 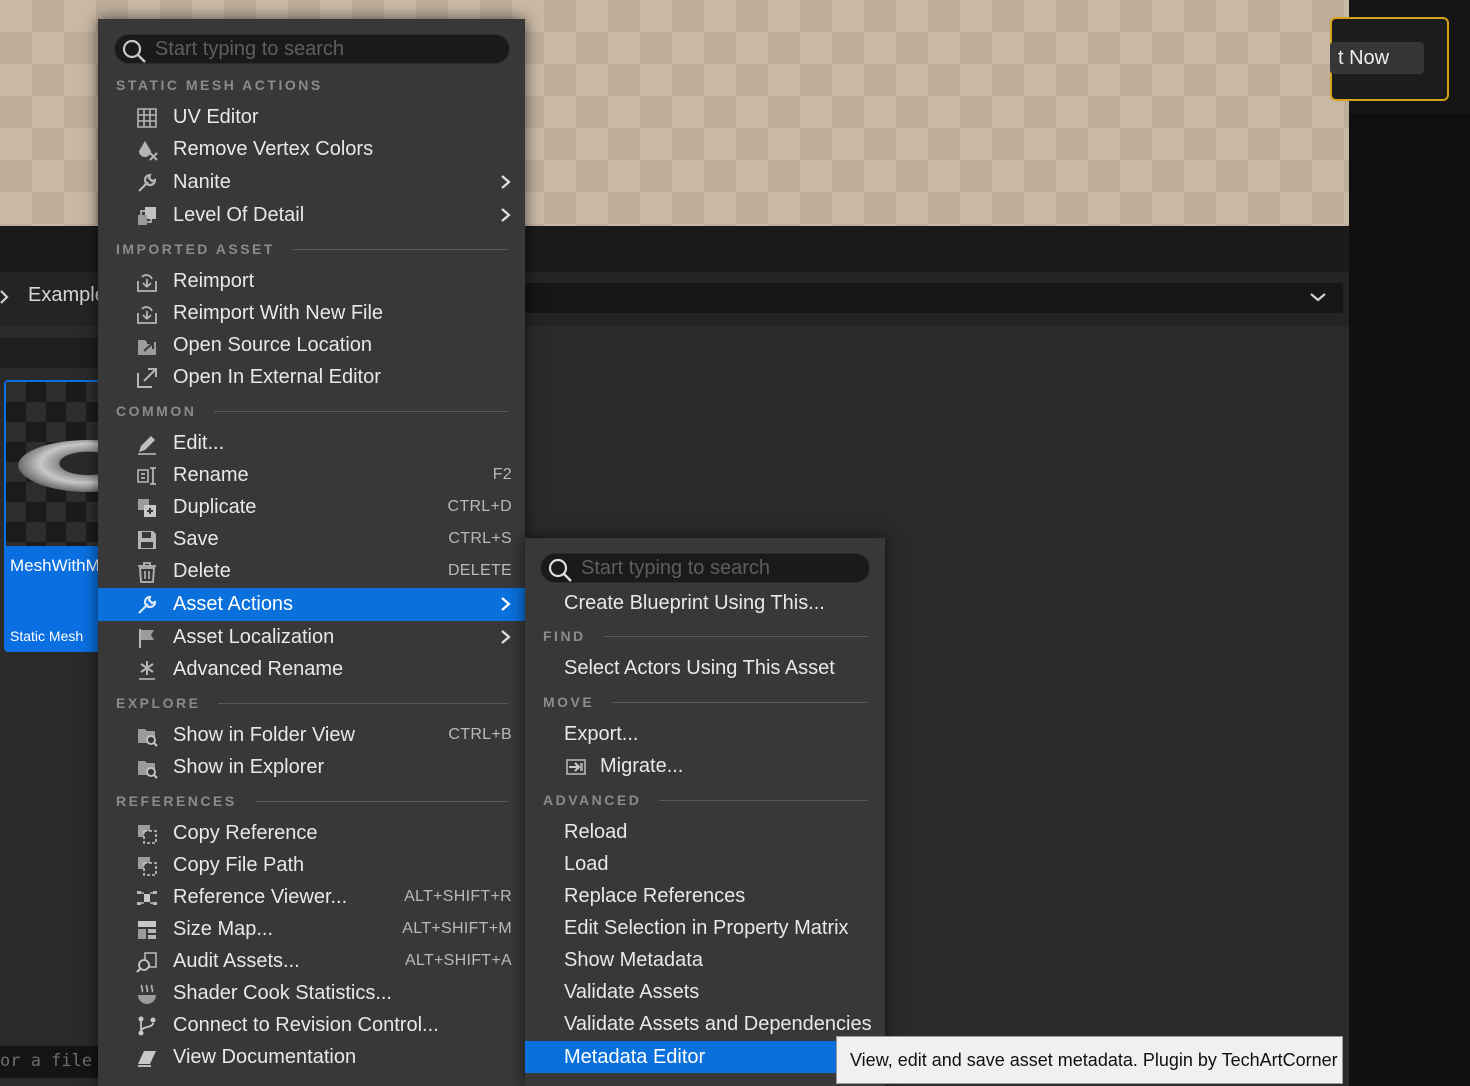 What do you see at coordinates (721, 568) in the screenshot?
I see `submenu-search-input` at bounding box center [721, 568].